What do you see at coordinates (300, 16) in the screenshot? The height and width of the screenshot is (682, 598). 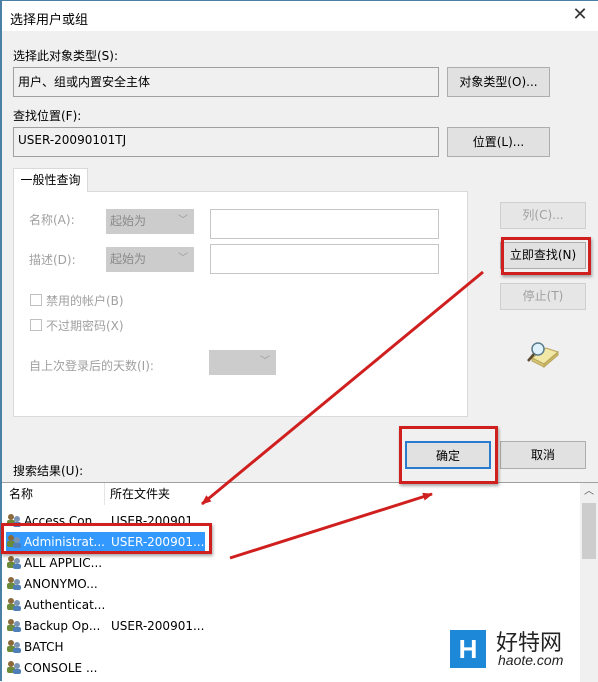 I see `title-bar: 选择用户或组 ✕` at bounding box center [300, 16].